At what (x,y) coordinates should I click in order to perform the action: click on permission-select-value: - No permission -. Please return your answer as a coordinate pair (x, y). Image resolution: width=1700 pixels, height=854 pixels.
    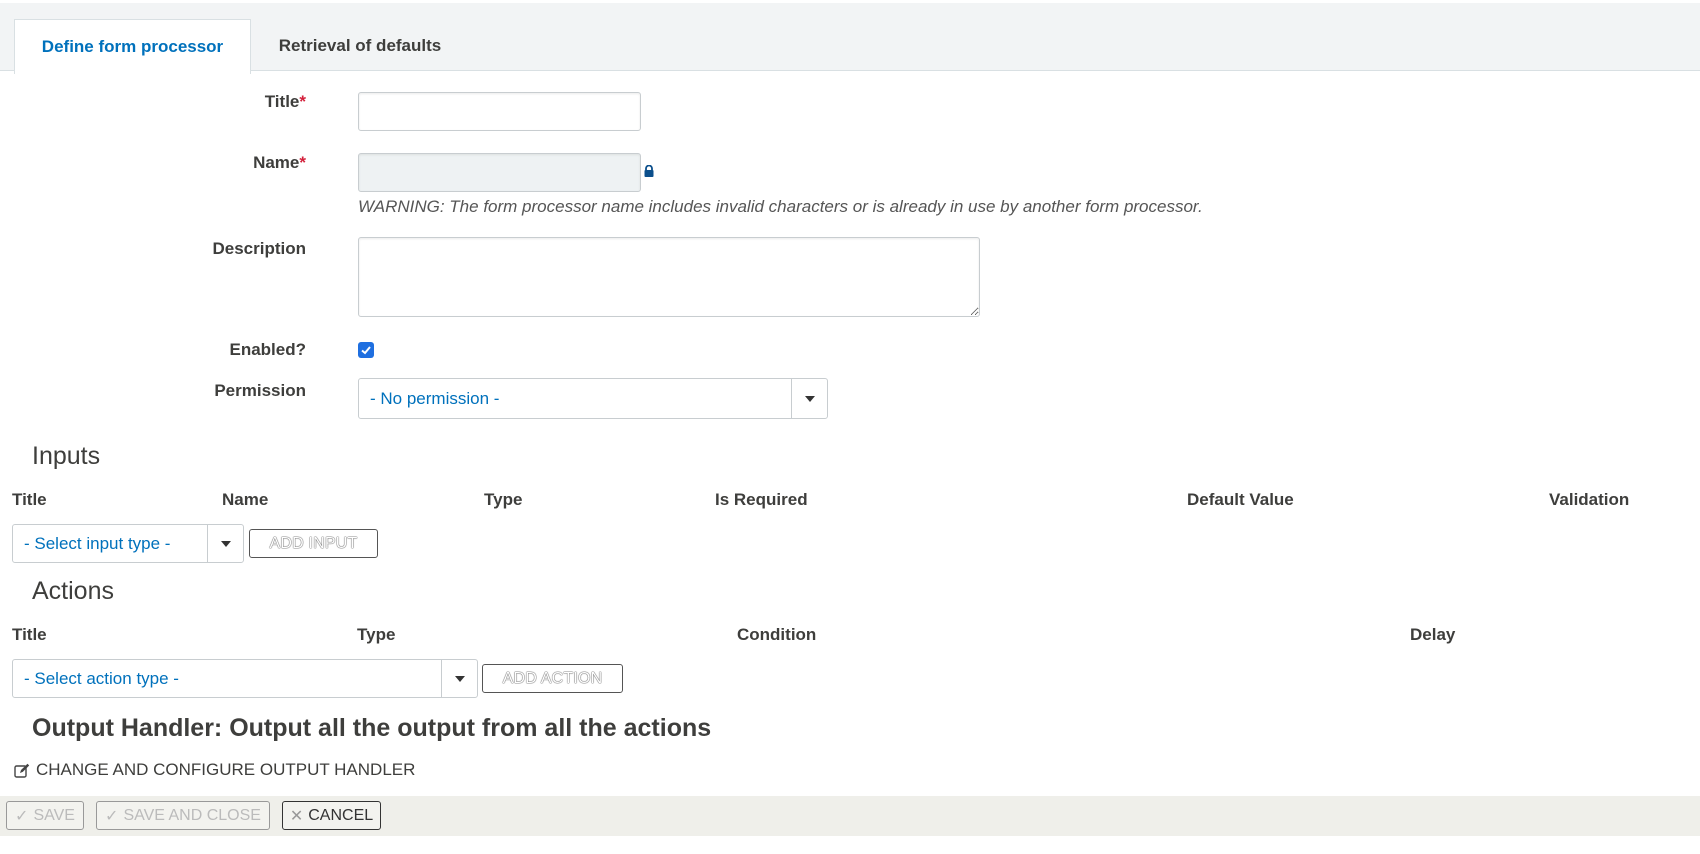
    Looking at the image, I should click on (435, 398).